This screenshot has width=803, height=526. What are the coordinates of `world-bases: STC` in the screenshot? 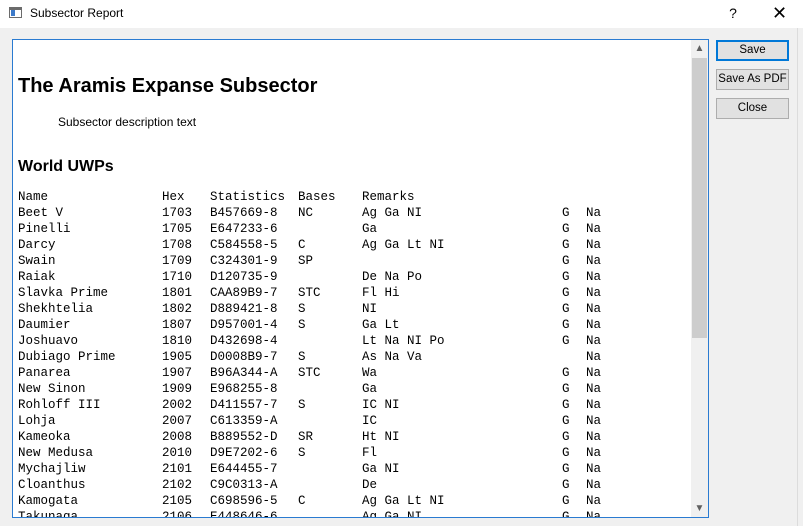 It's located at (309, 293).